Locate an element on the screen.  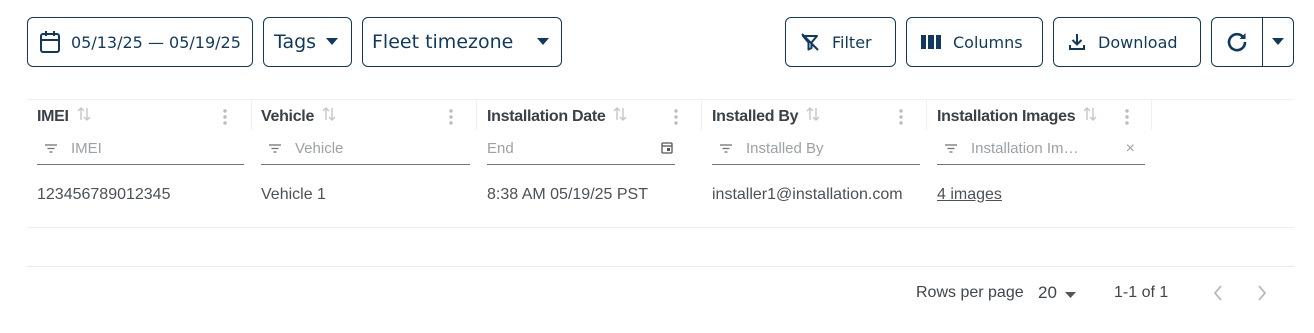
download-icon is located at coordinates (1077, 42).